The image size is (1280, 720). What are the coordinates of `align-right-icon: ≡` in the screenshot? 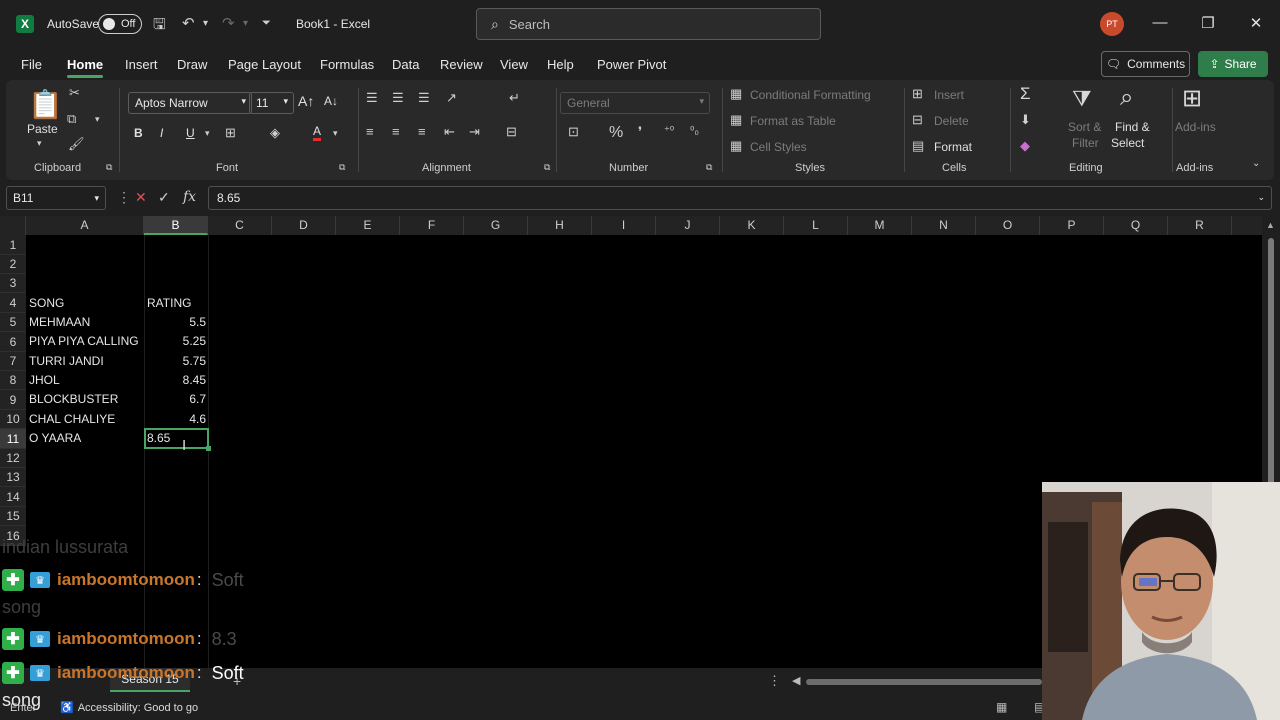 It's located at (422, 131).